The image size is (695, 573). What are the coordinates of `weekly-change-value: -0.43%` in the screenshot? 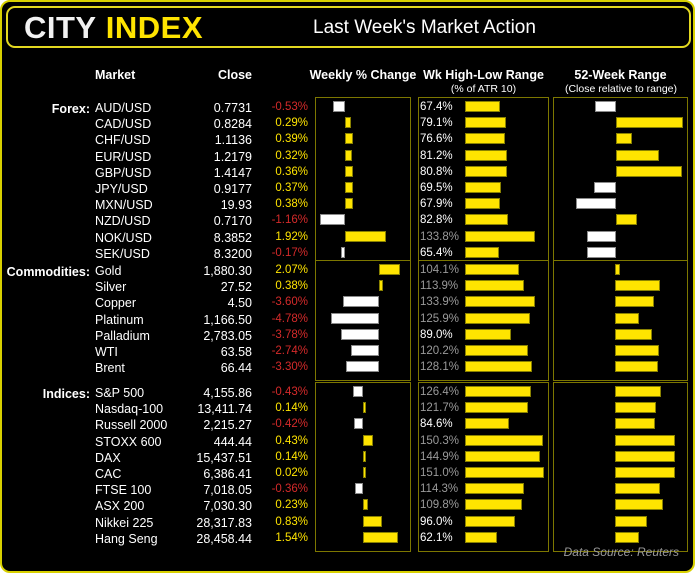 It's located at (289, 392).